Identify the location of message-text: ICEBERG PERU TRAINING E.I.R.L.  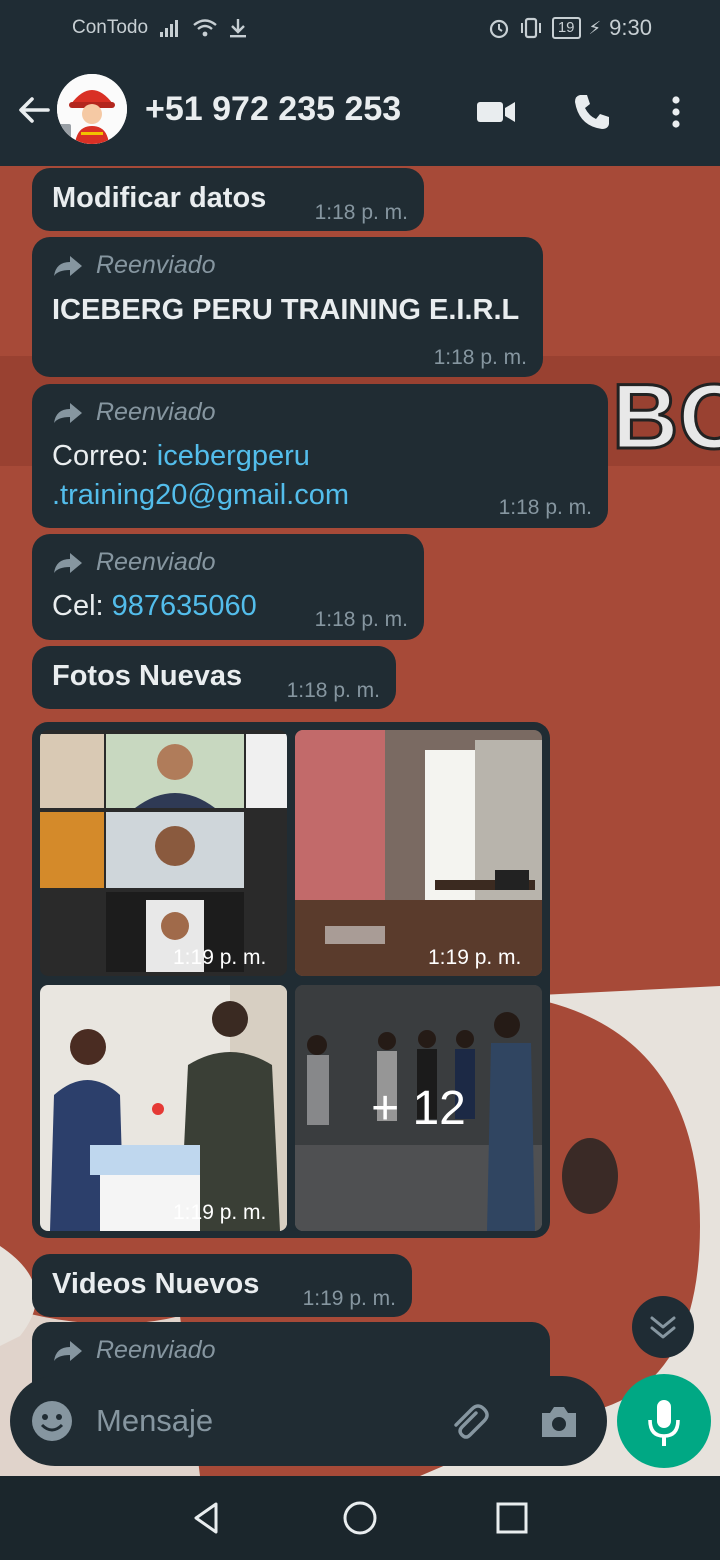
(286, 310).